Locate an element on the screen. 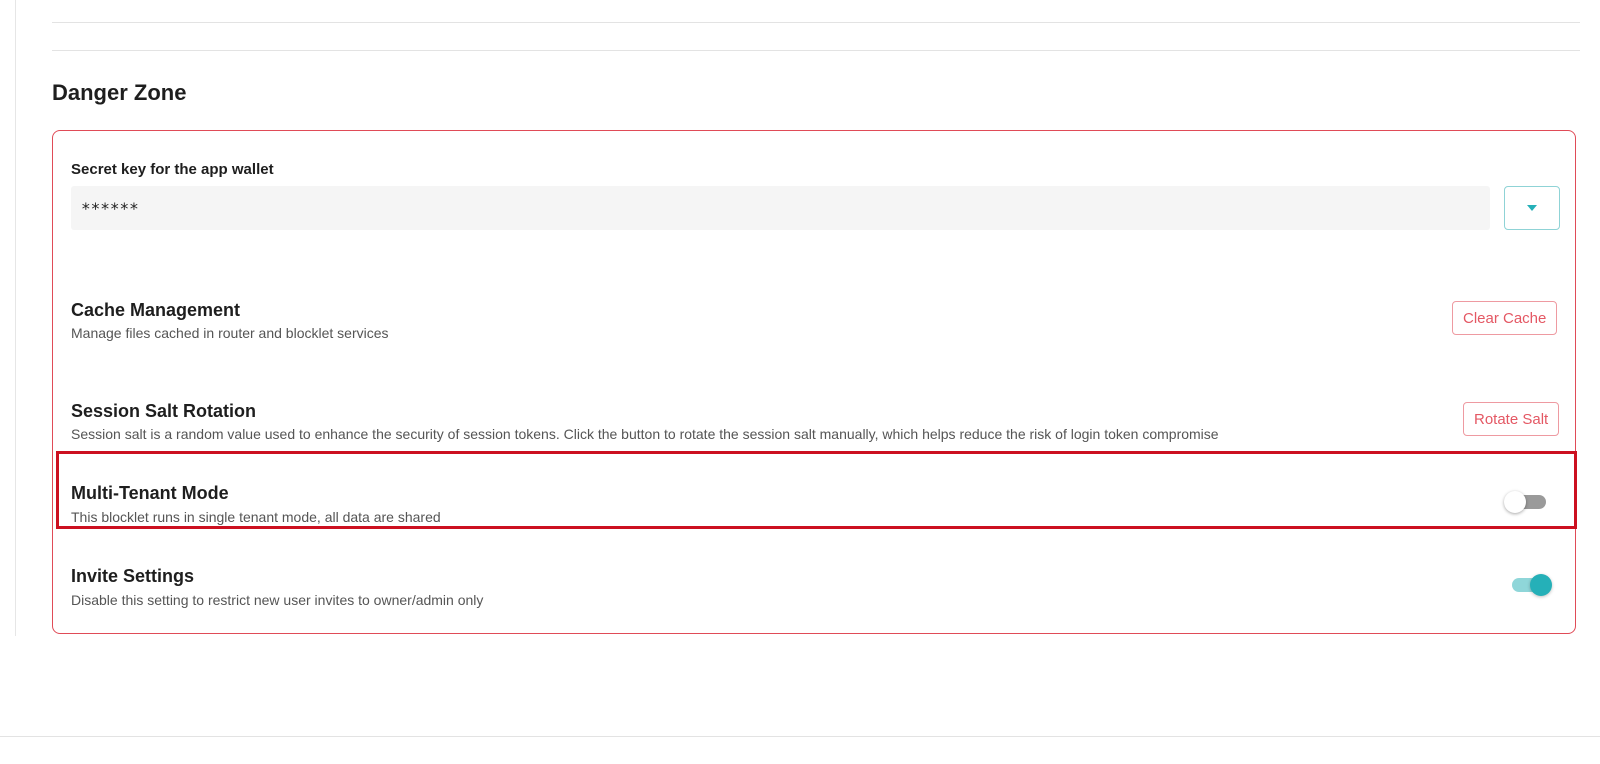  footer-divider is located at coordinates (800, 736).